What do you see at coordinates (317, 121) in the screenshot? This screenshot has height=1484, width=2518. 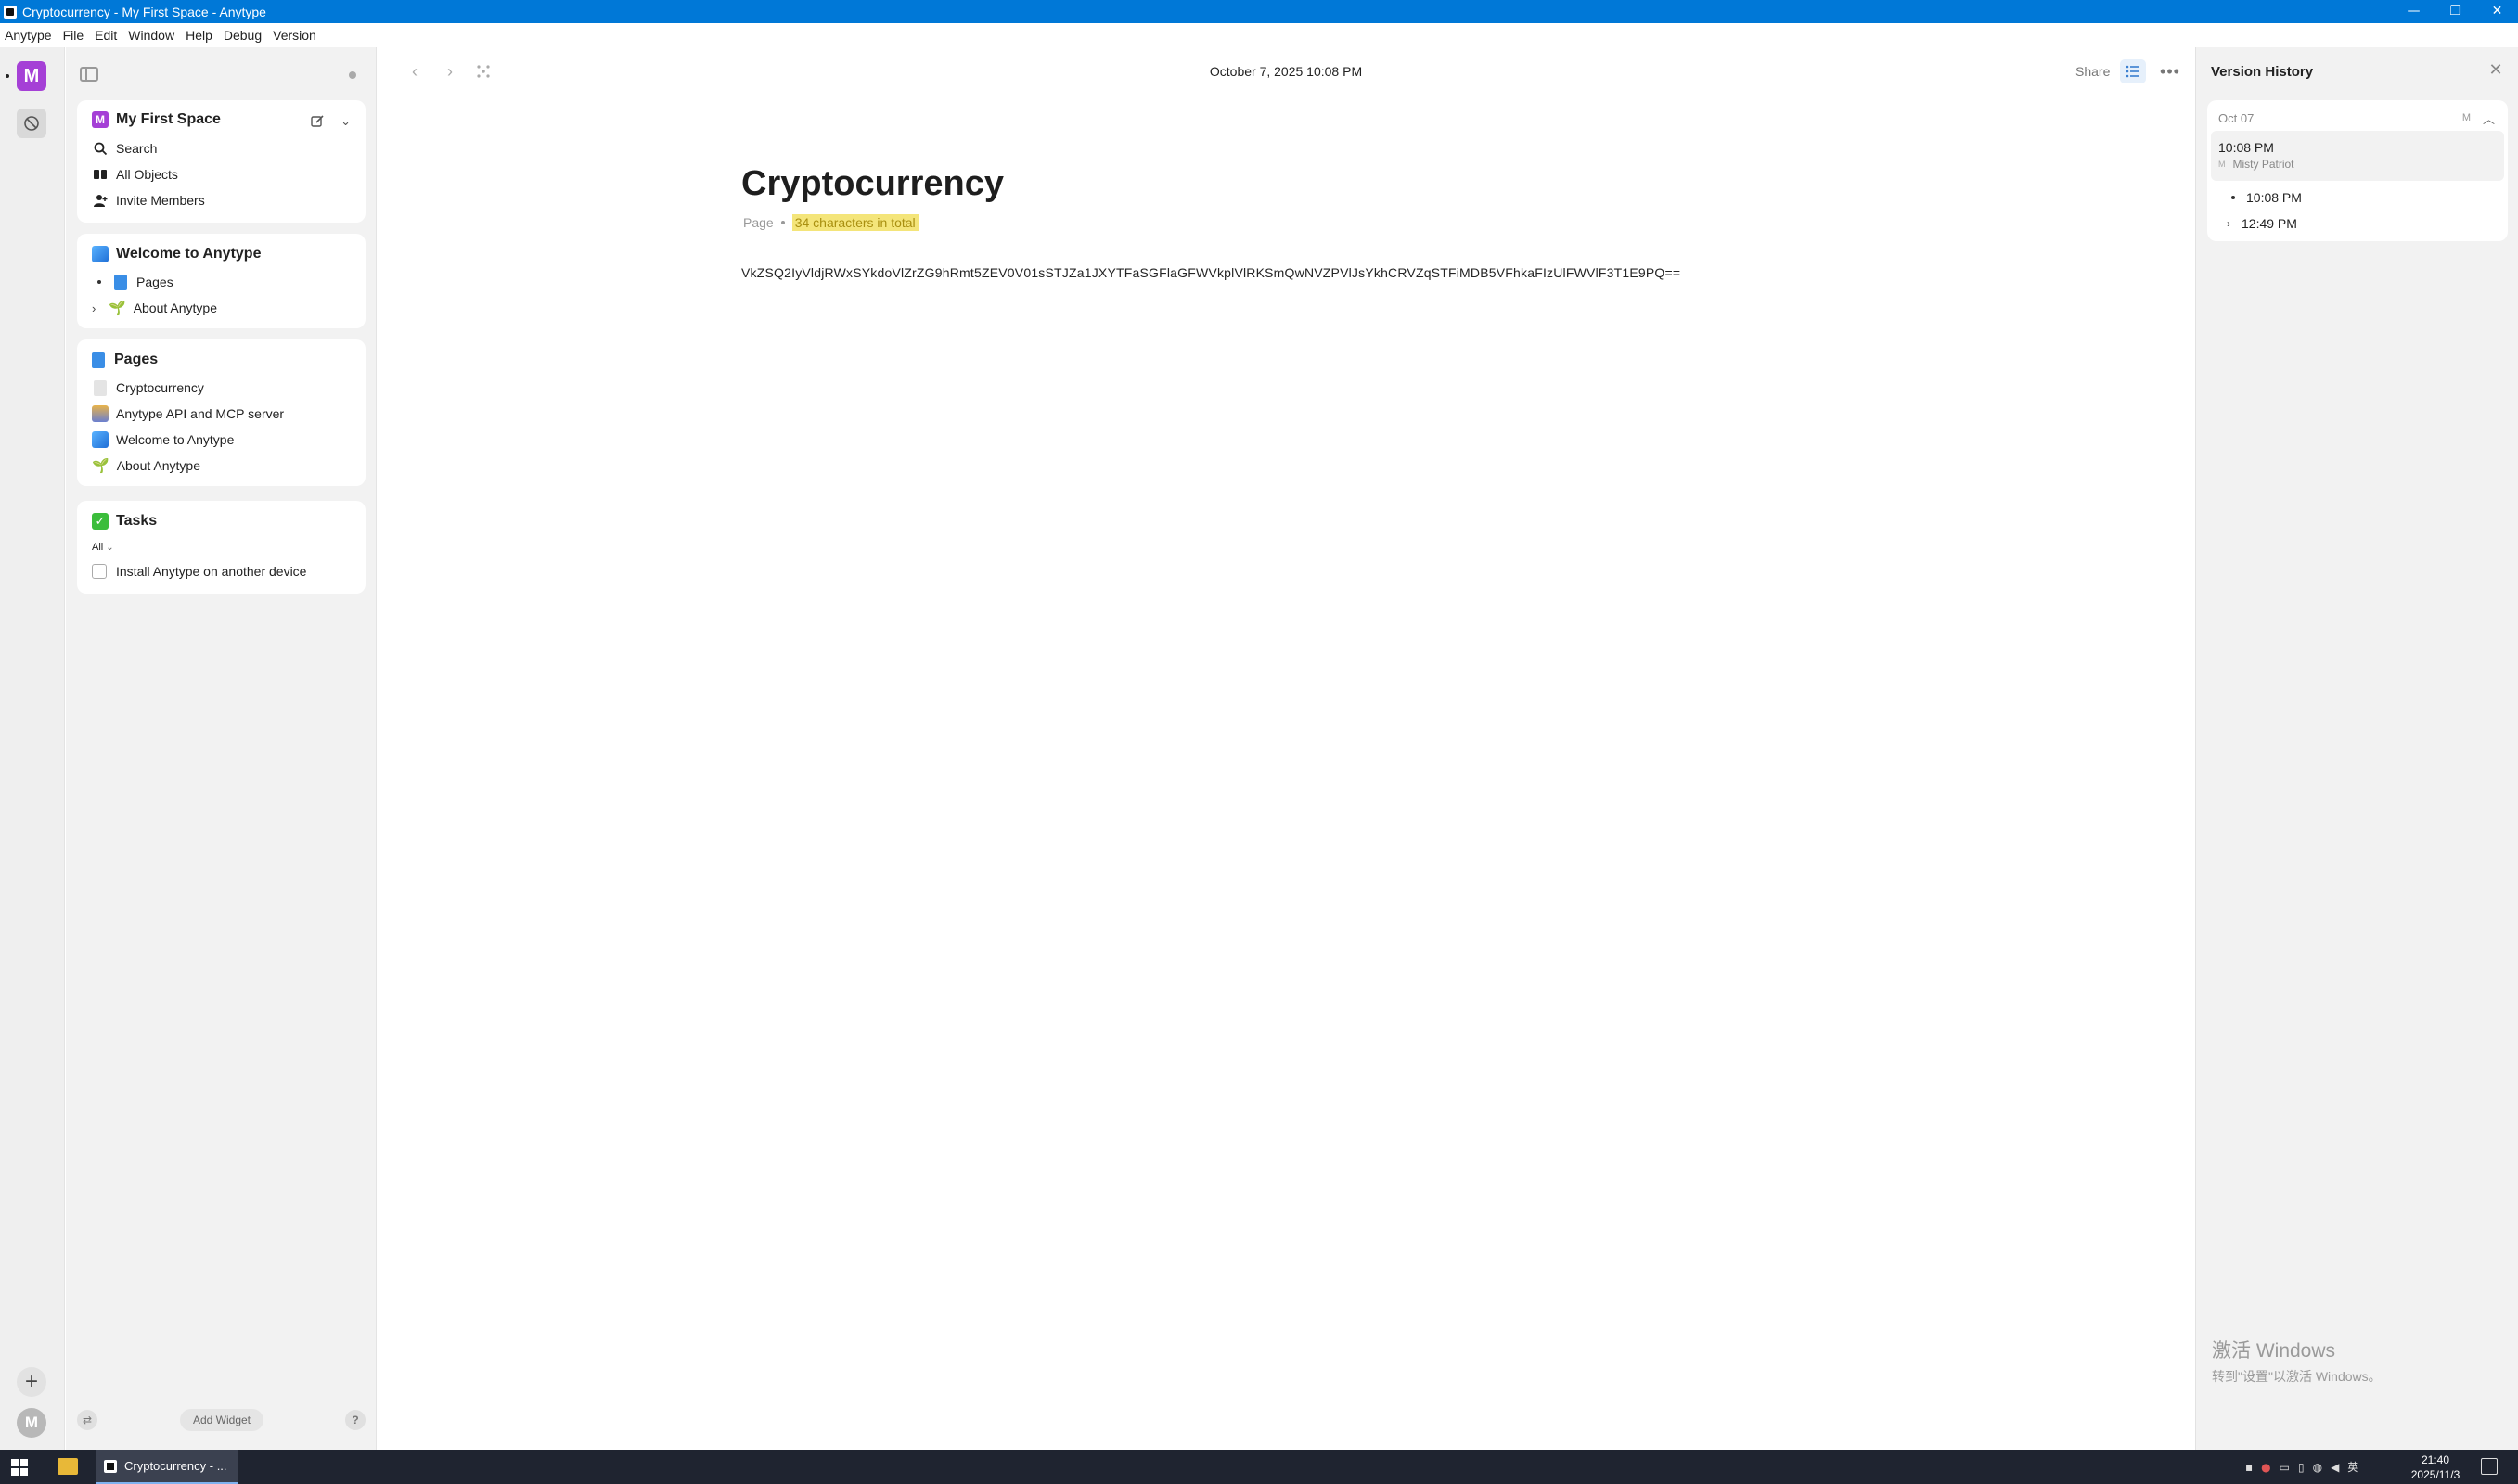 I see `edit-icon` at bounding box center [317, 121].